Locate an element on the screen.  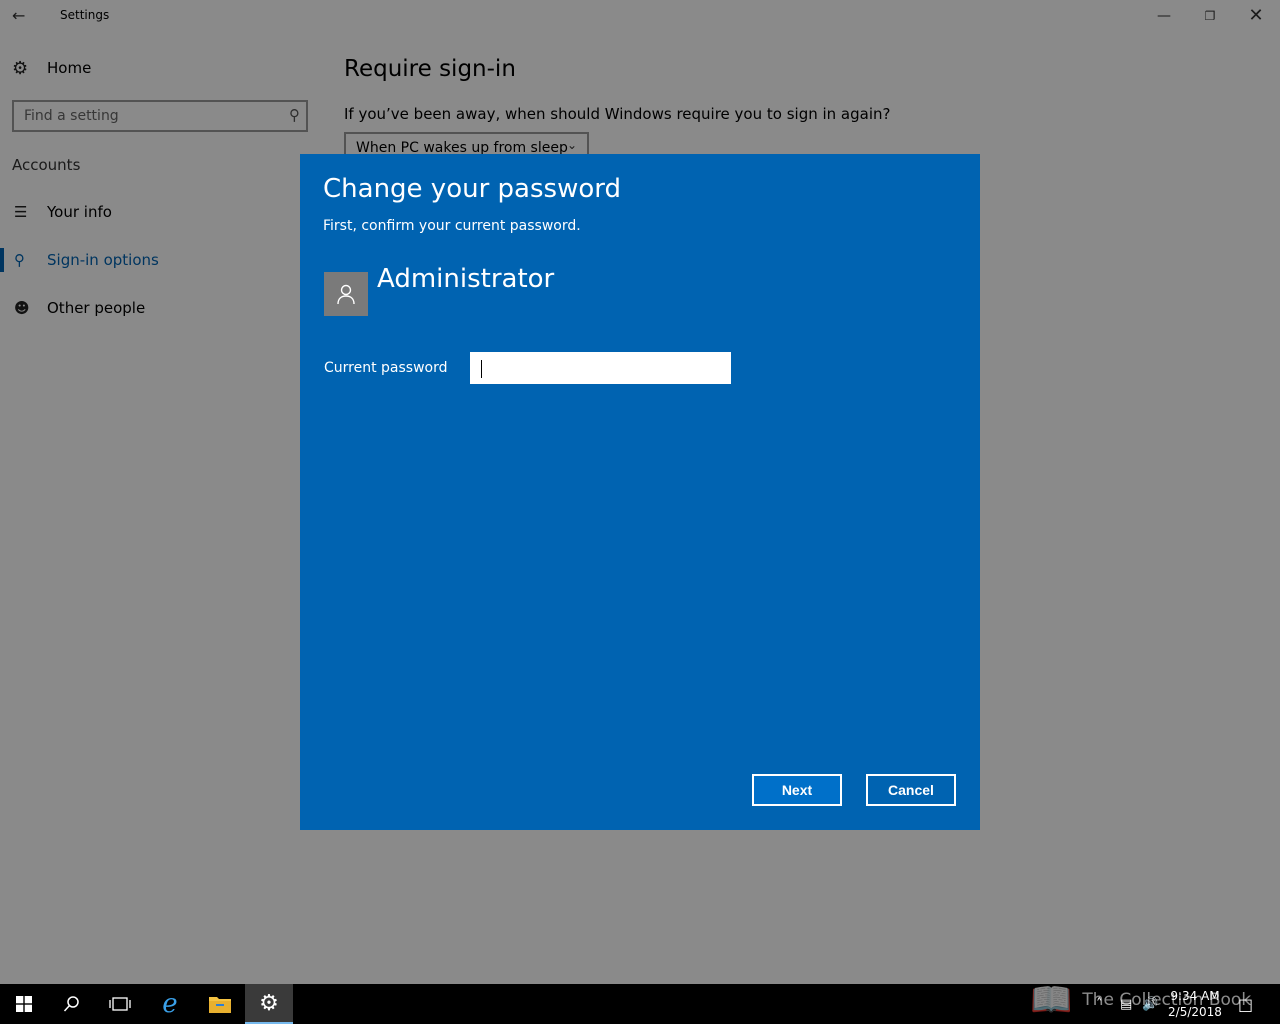
user-icon is located at coordinates (346, 294).